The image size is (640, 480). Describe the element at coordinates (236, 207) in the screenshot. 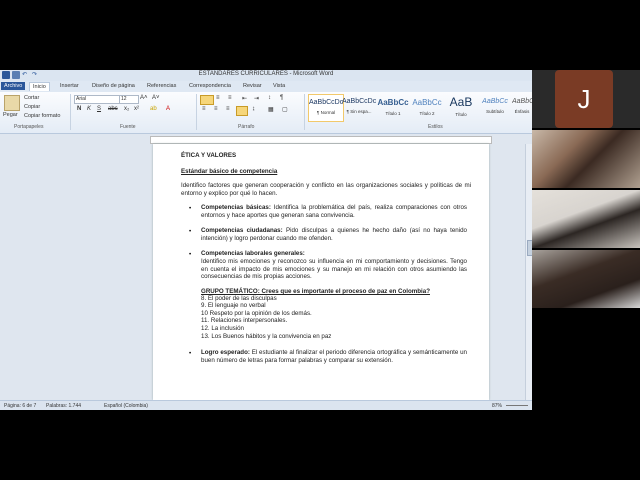

I see `label: Competencias básicas:` at that location.